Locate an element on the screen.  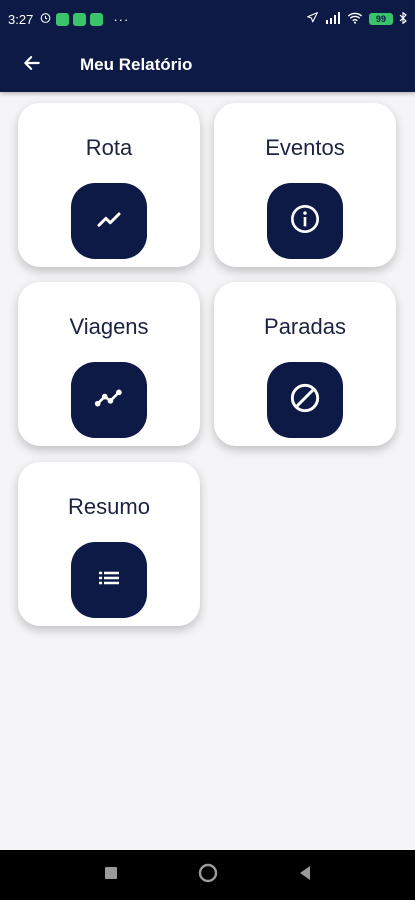
eventos-label: Eventos is located at coordinates (305, 147).